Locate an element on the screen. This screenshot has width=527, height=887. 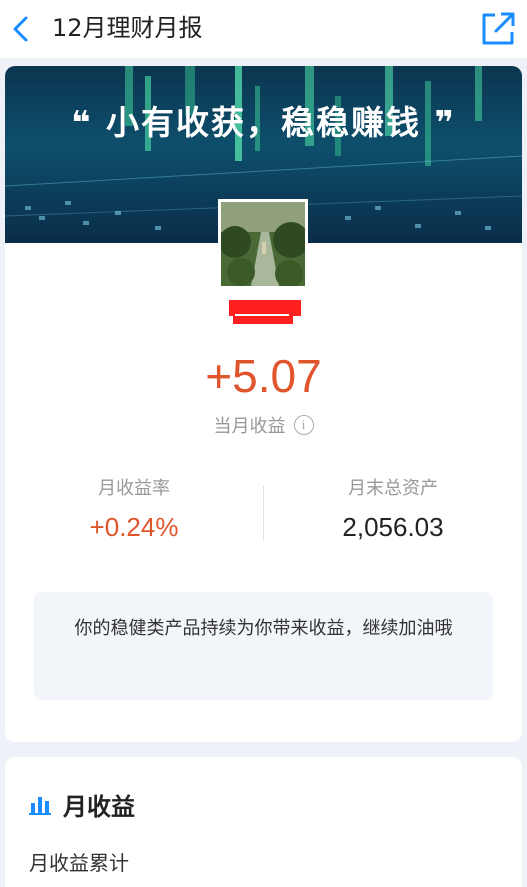
top-nav-bar: 12月理财月报 is located at coordinates (263, 29).